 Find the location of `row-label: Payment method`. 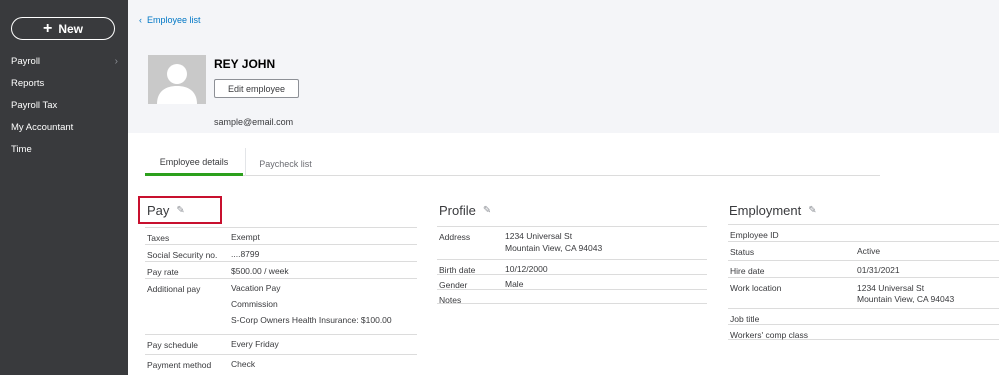

row-label: Payment method is located at coordinates (179, 365).